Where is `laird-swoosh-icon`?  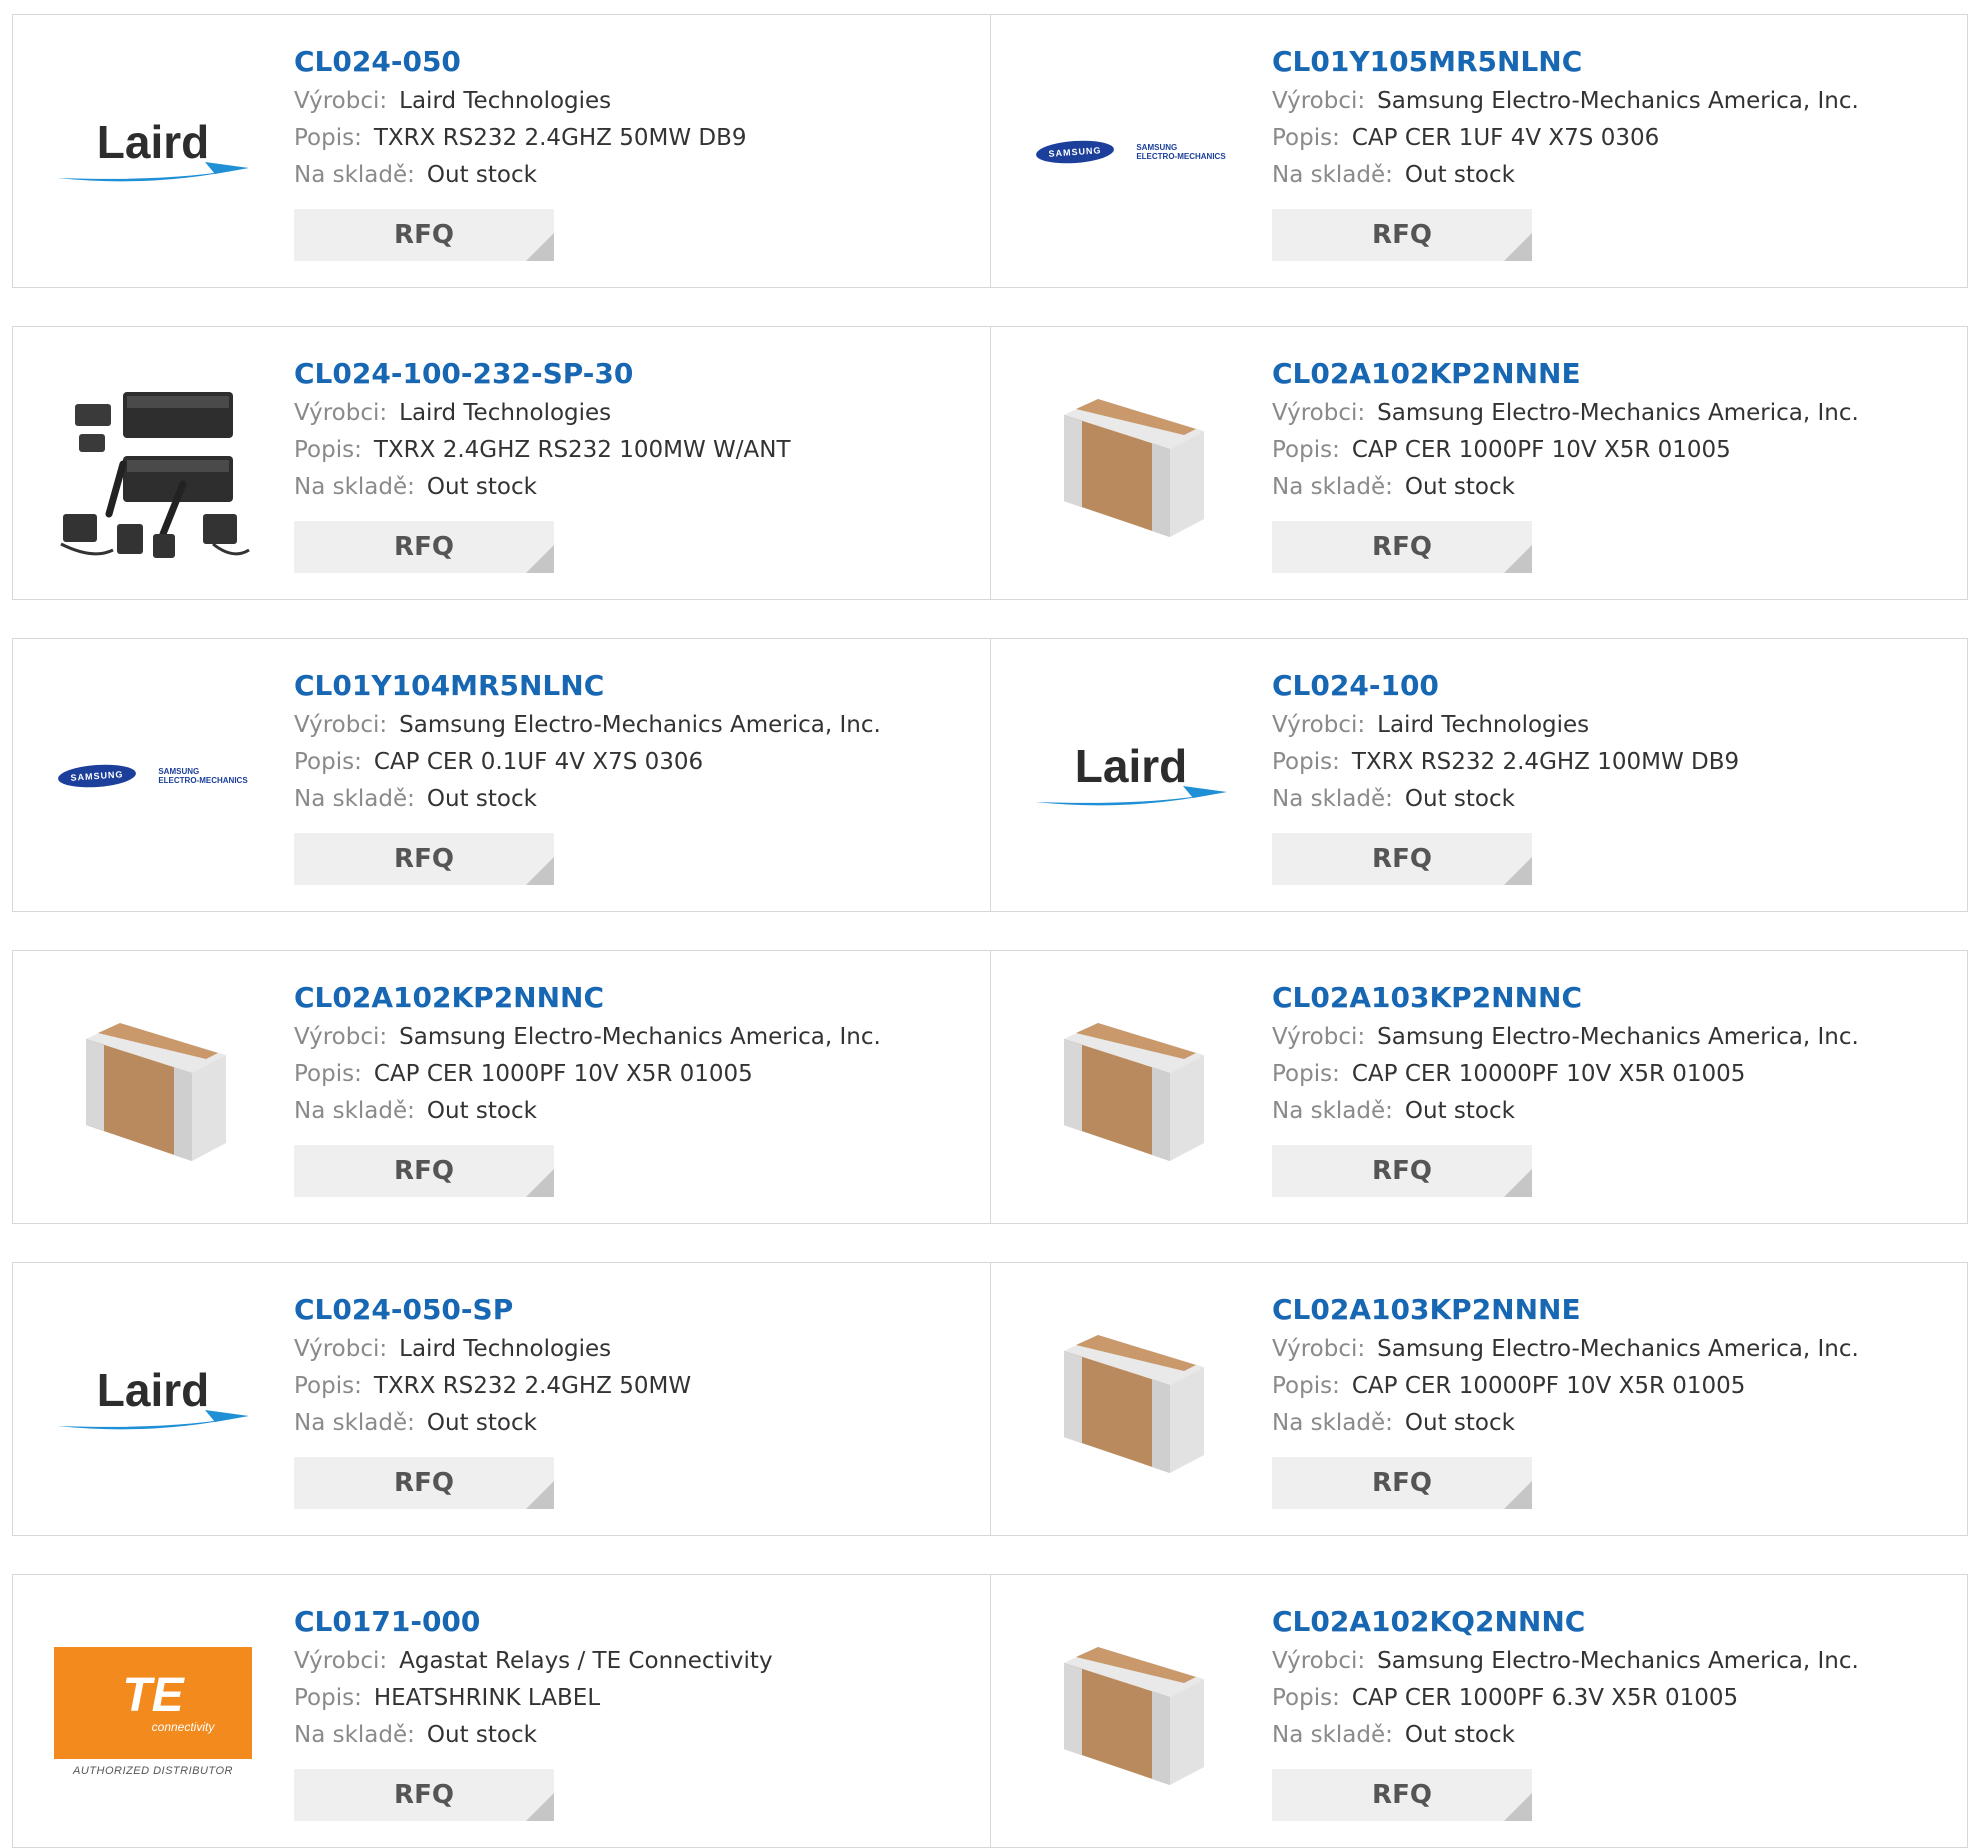 laird-swoosh-icon is located at coordinates (153, 172).